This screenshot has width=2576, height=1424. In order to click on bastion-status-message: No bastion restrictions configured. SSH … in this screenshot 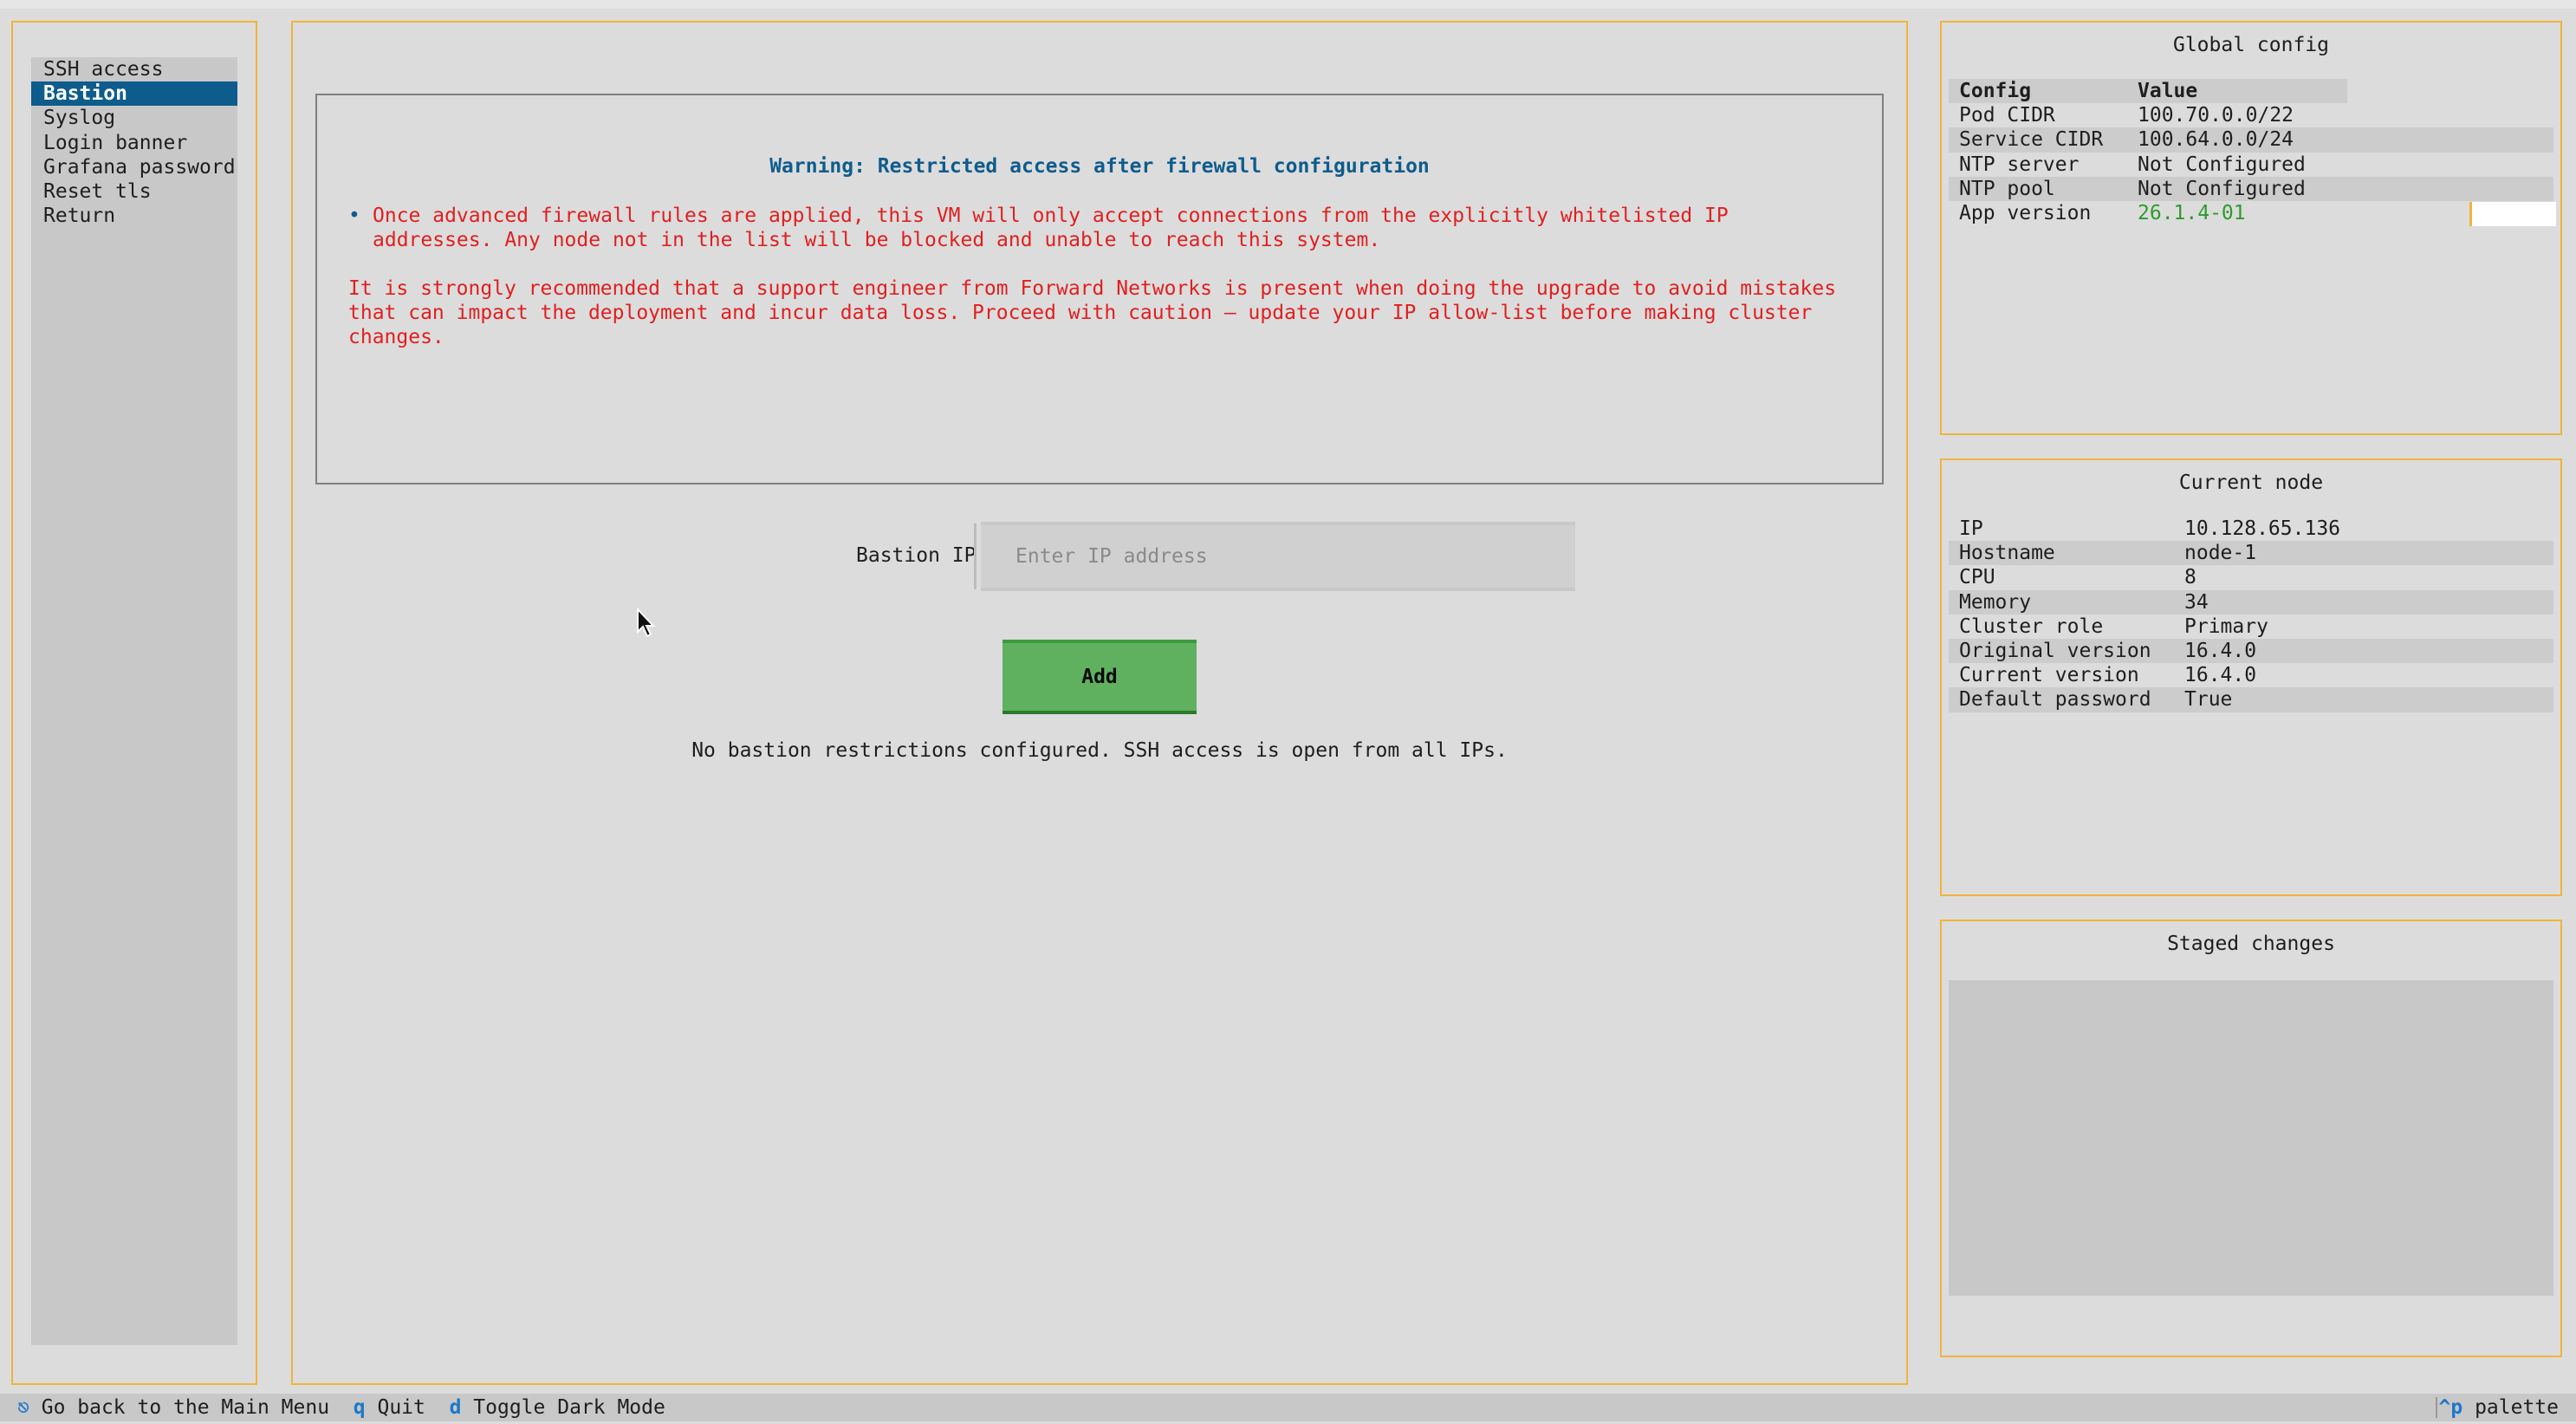, I will do `click(1099, 750)`.